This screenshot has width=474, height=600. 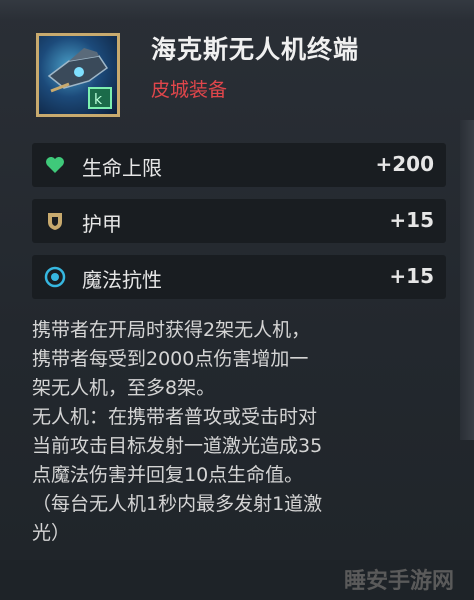 What do you see at coordinates (78, 75) in the screenshot?
I see `drone-terminal-icon: k` at bounding box center [78, 75].